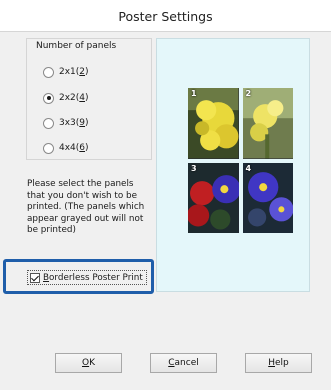 The height and width of the screenshot is (390, 331). What do you see at coordinates (88, 363) in the screenshot?
I see `ok-button: OK` at bounding box center [88, 363].